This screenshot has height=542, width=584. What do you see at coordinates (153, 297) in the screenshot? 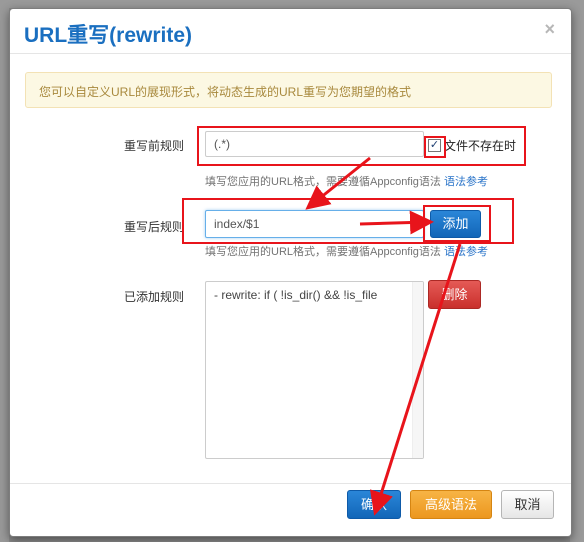
I see `added-rules-label: 已添加规则` at bounding box center [153, 297].